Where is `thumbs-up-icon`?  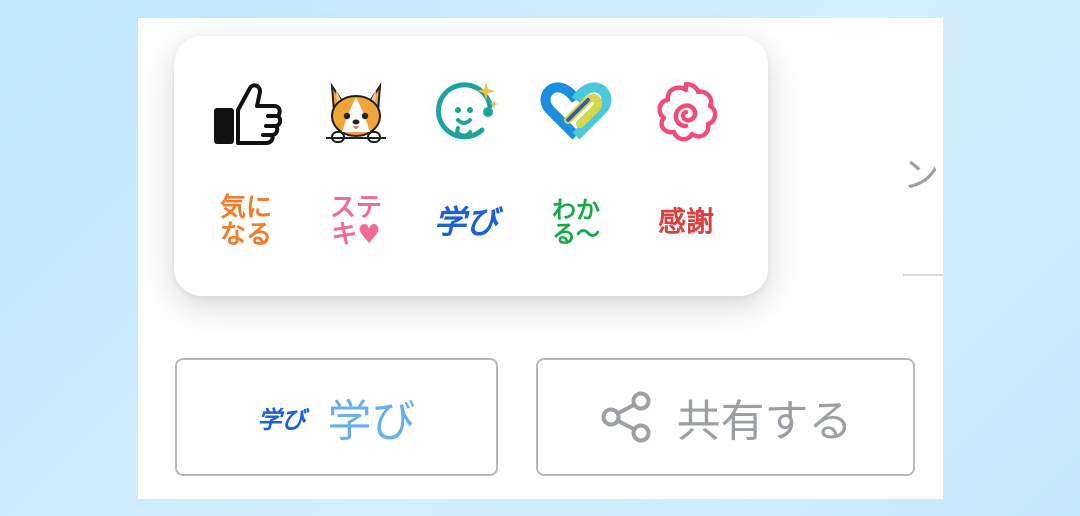
thumbs-up-icon is located at coordinates (248, 114).